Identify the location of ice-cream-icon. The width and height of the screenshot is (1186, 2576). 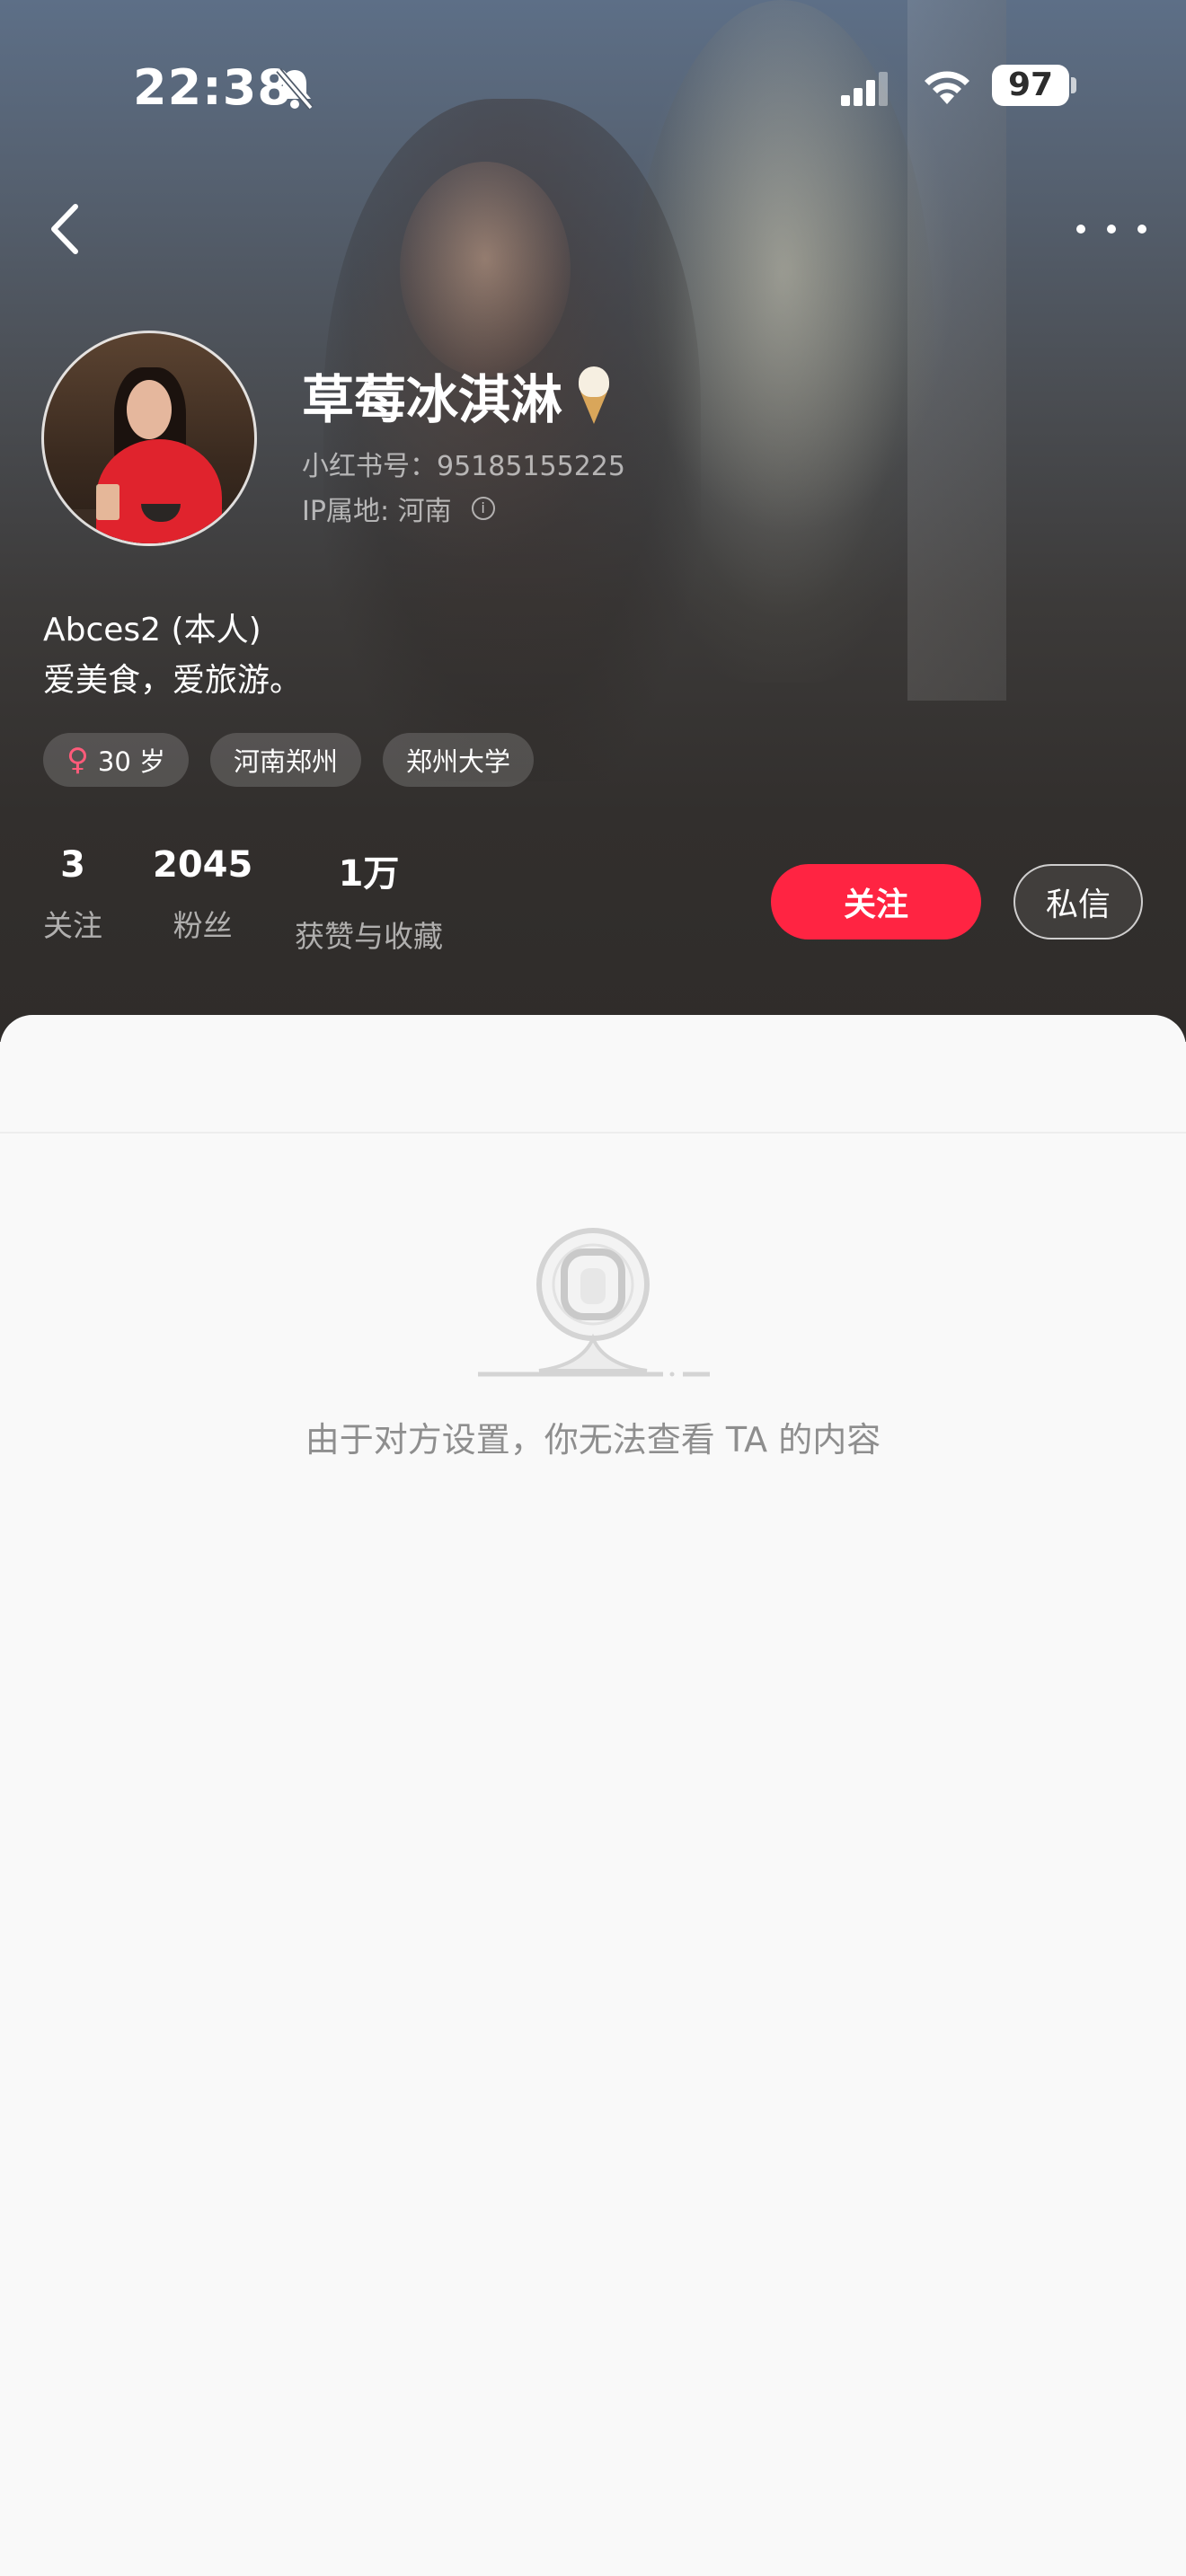
(594, 395).